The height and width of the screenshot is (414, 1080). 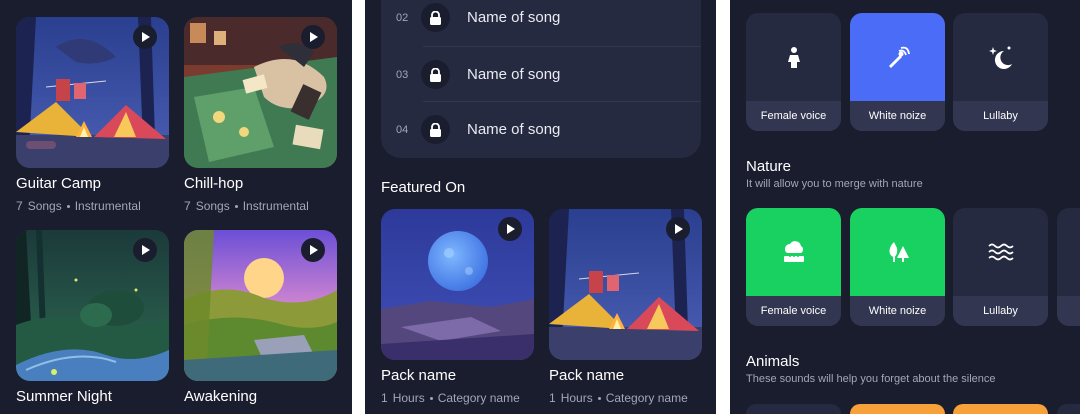 I want to click on waves-icon, so click(x=1000, y=252).